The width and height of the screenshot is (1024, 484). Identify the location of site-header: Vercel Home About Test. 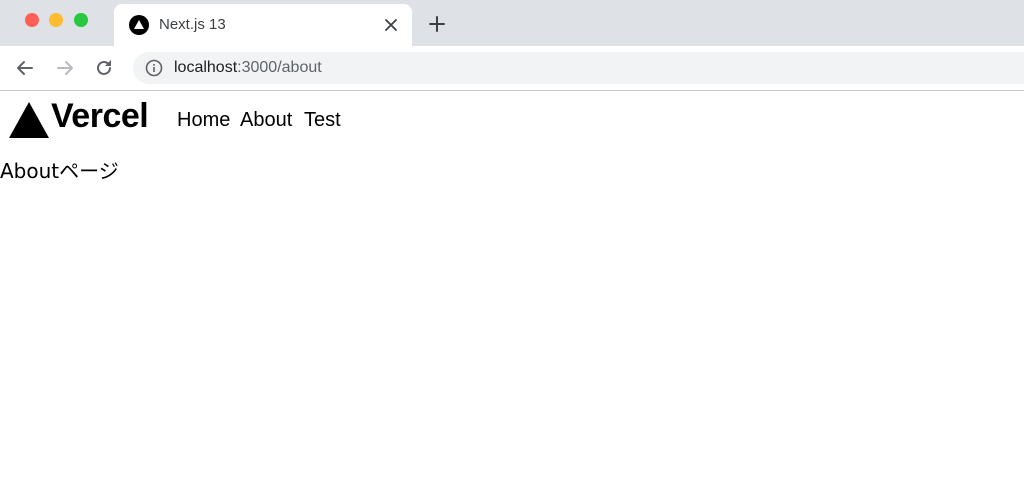
(512, 119).